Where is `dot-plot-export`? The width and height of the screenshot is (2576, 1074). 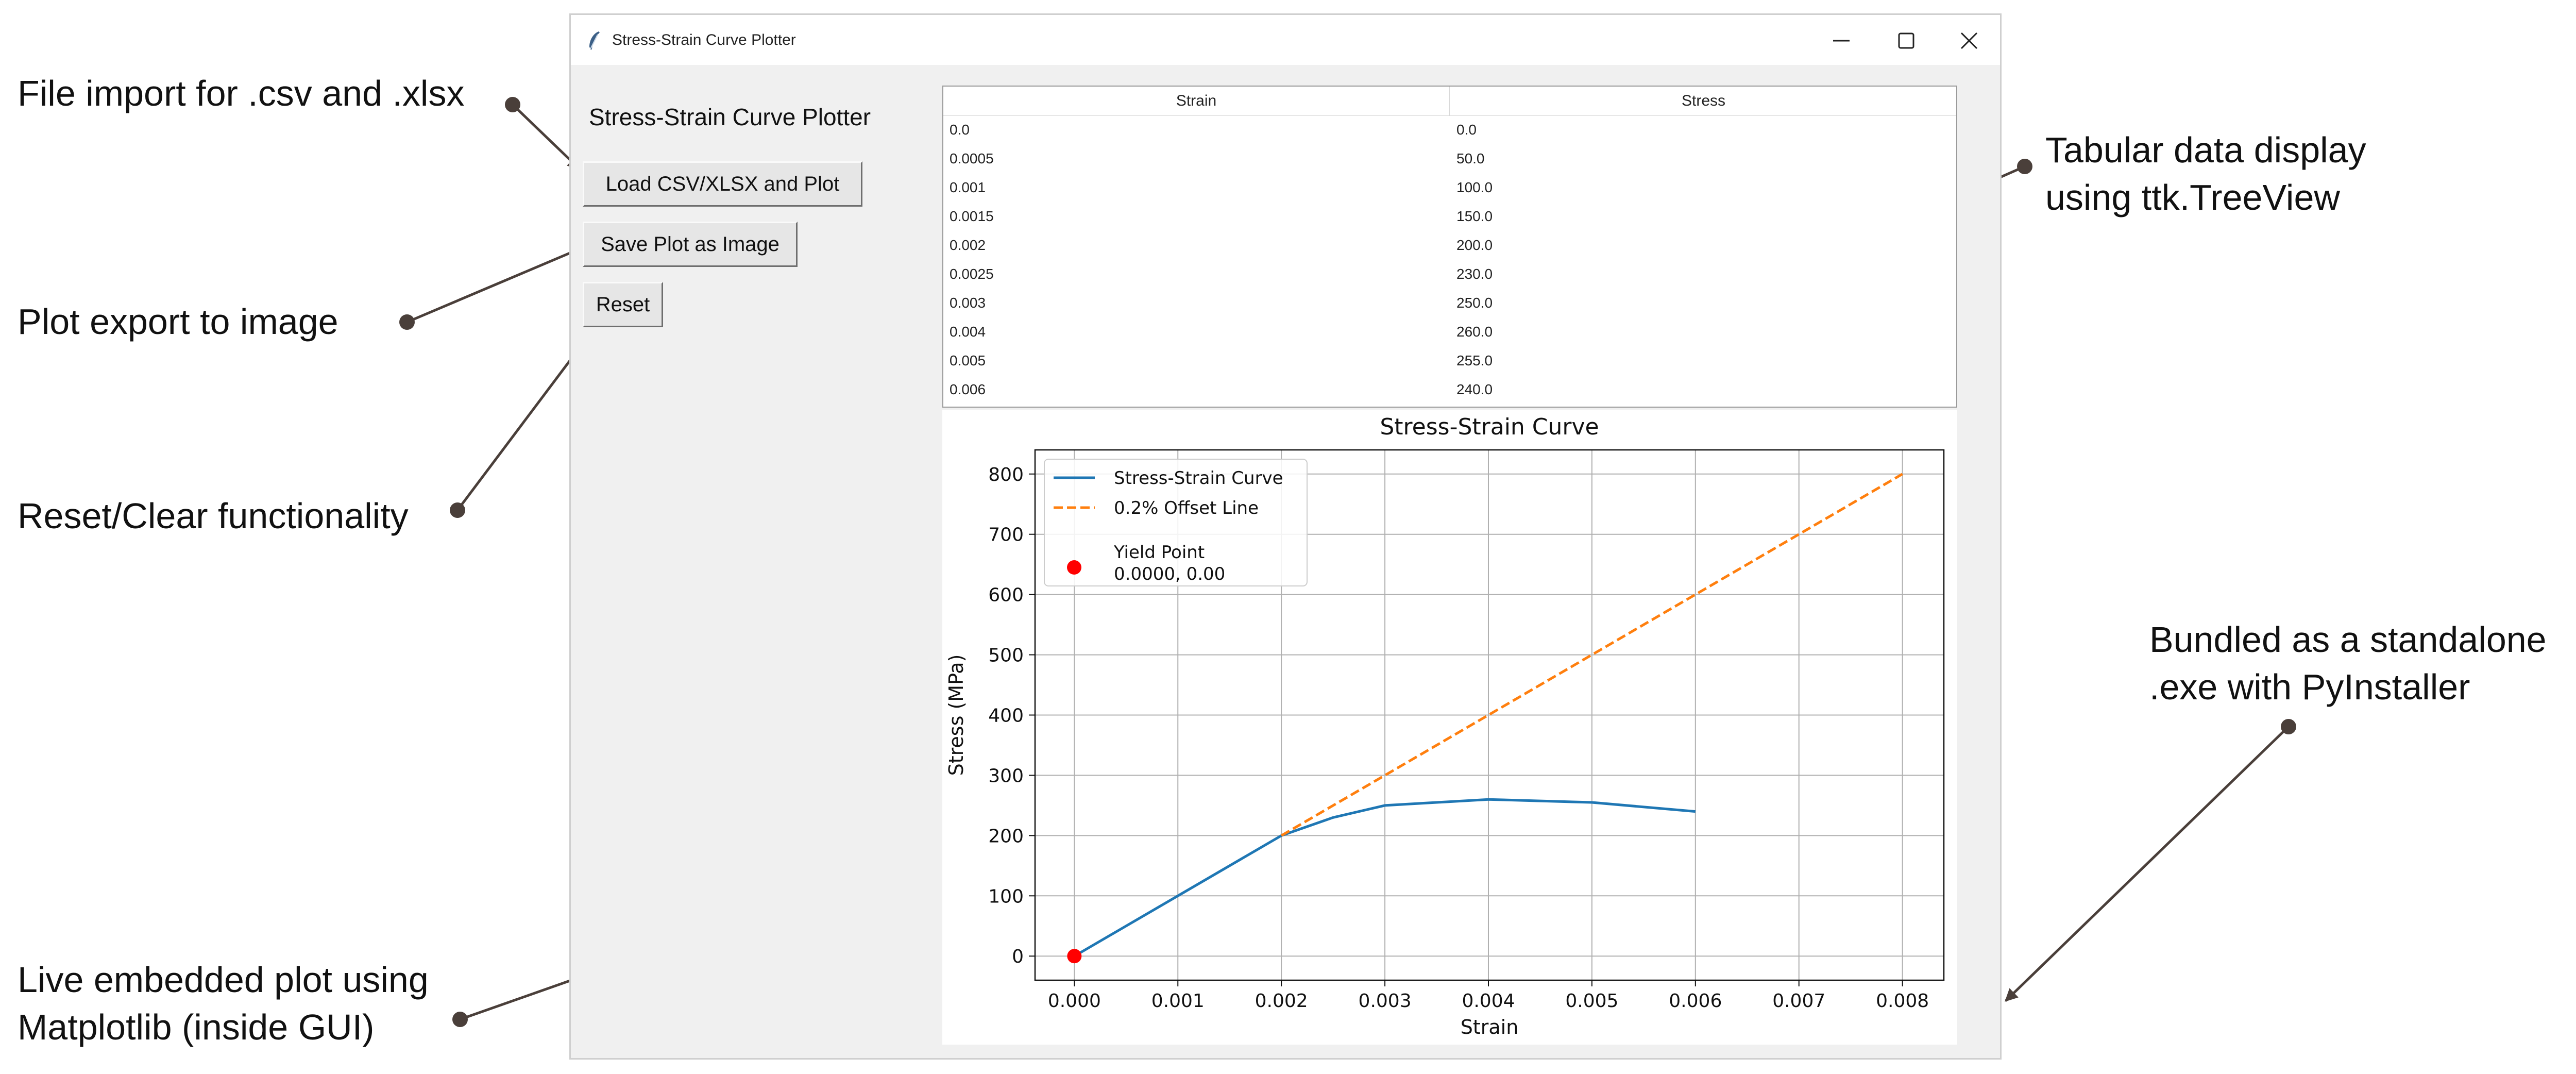 dot-plot-export is located at coordinates (407, 322).